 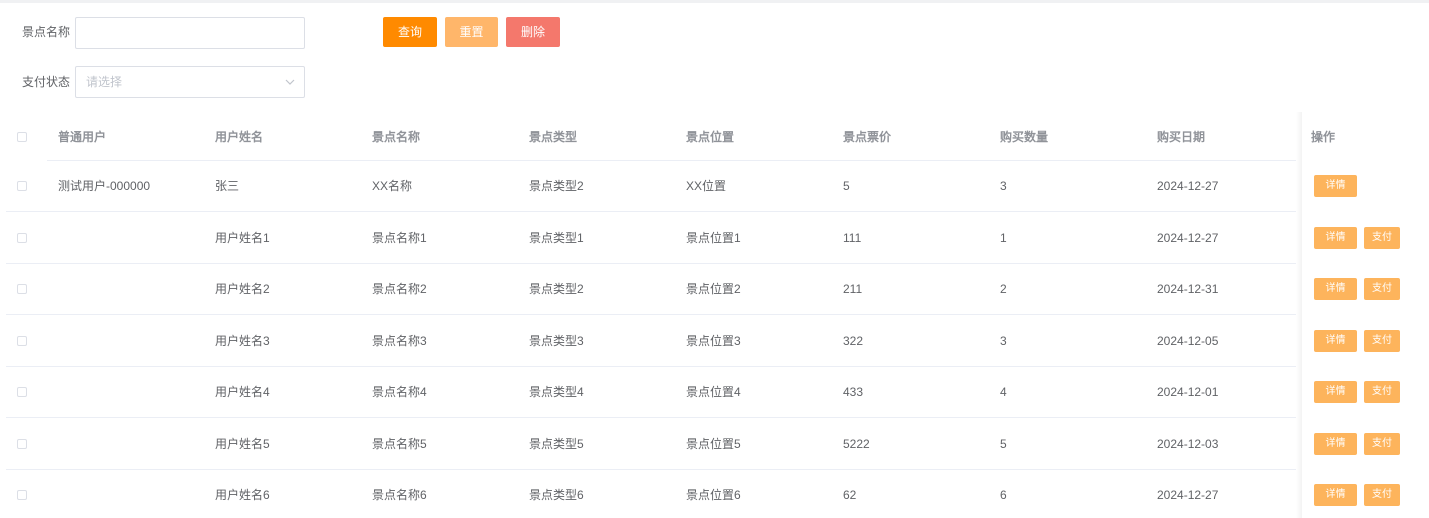 I want to click on cell-price: 5222, so click(x=856, y=444).